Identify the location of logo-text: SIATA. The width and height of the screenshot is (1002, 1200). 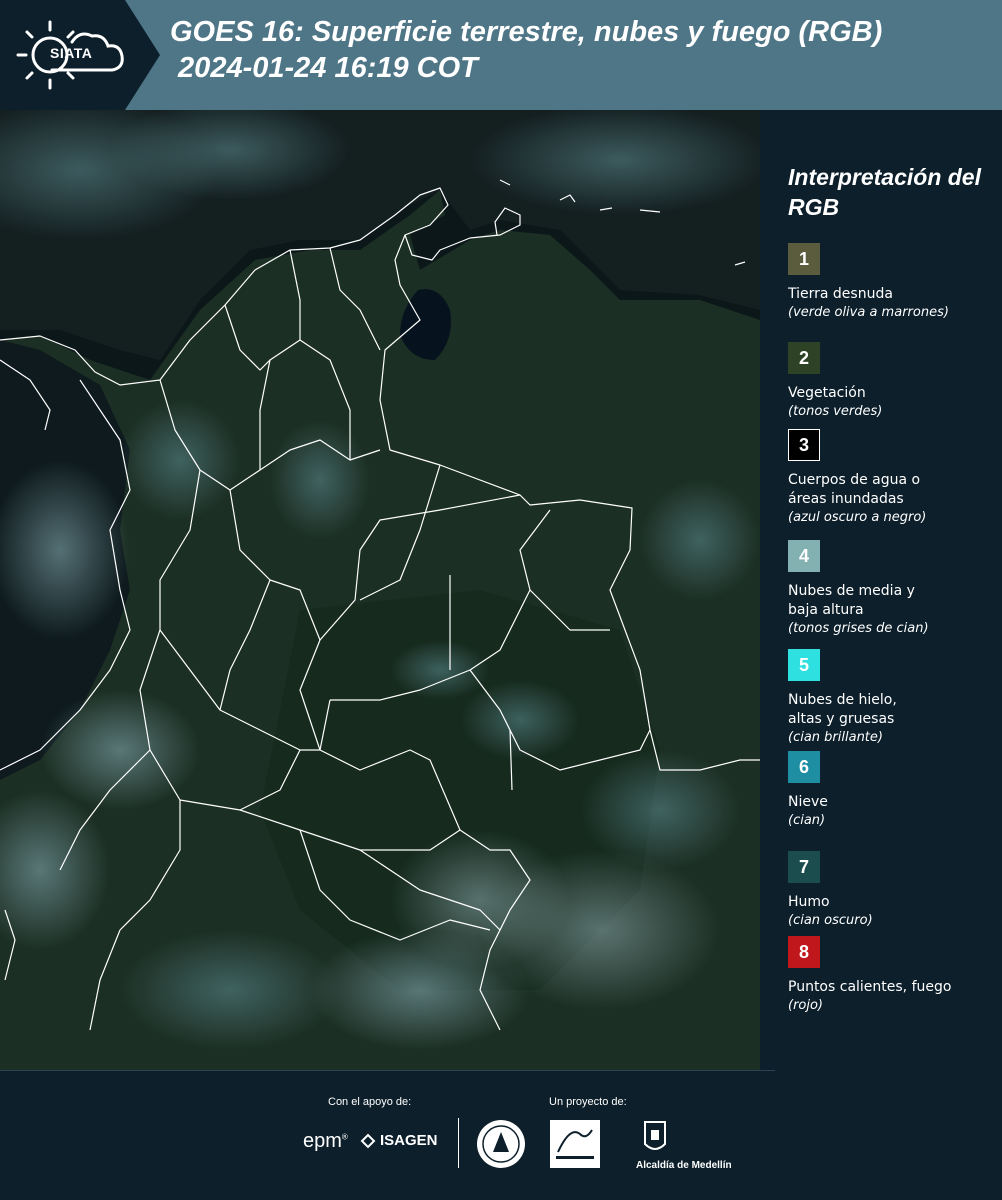
(71, 53).